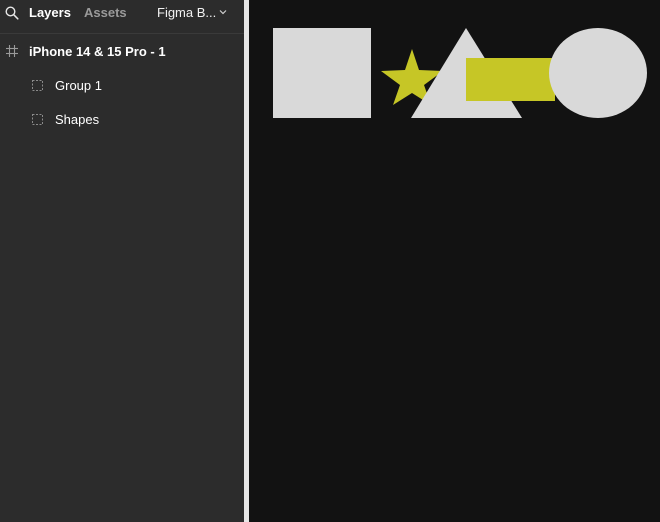 This screenshot has width=660, height=522. I want to click on tab-assets: Assets, so click(105, 13).